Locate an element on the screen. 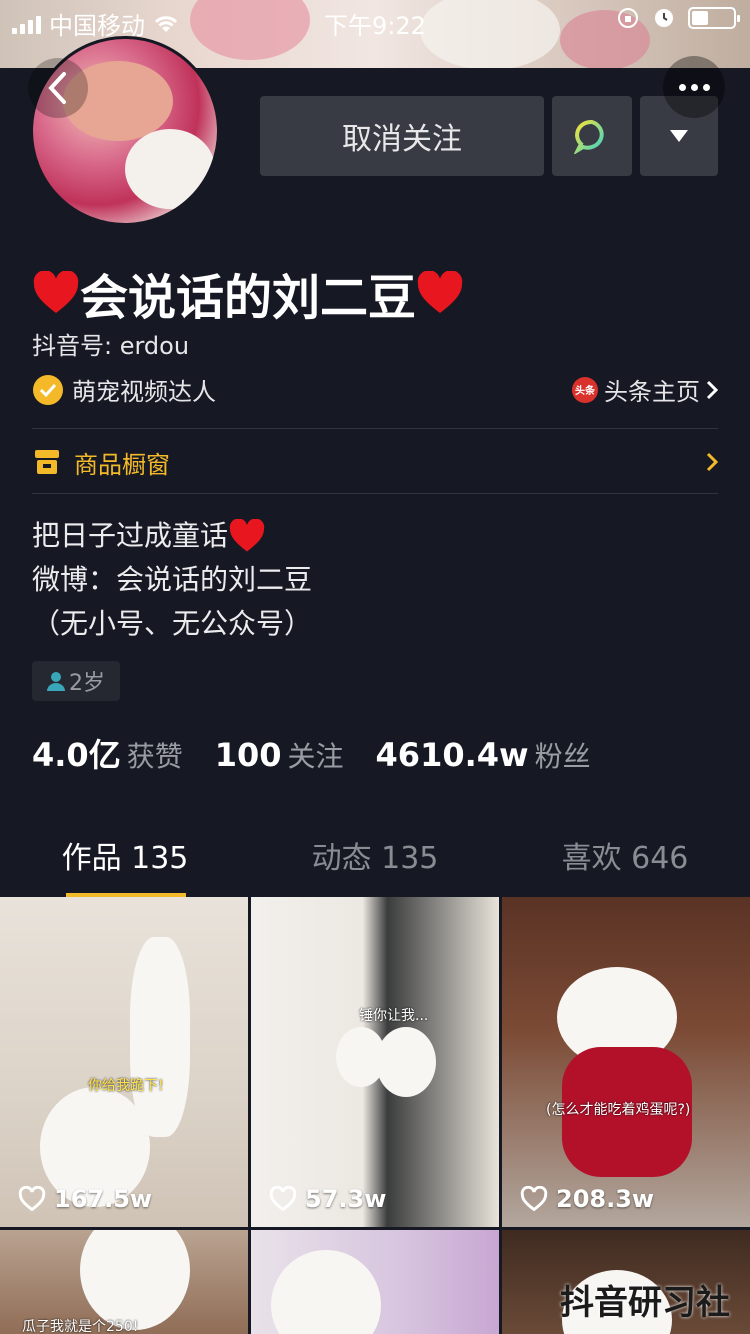 Image resolution: width=750 pixels, height=1334 pixels. shop-icon is located at coordinates (47, 462).